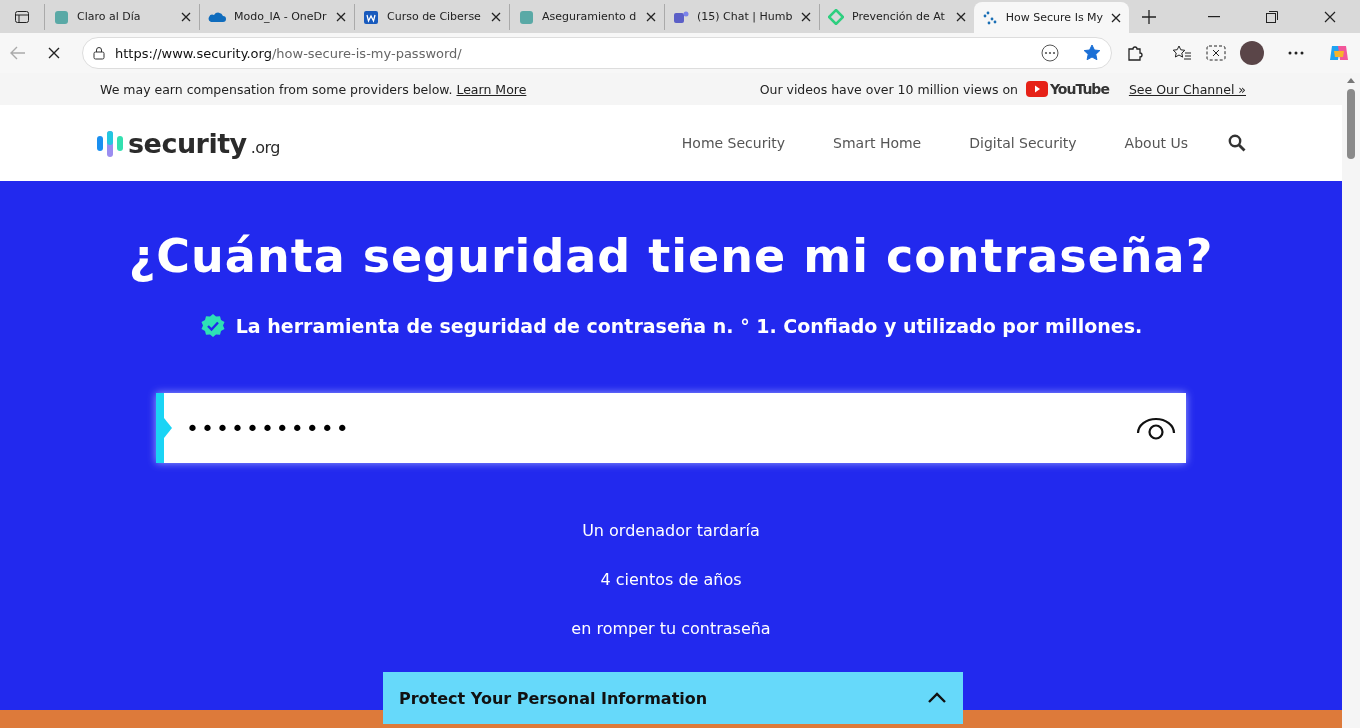 Image resolution: width=1360 pixels, height=728 pixels. What do you see at coordinates (586, 16) in the screenshot?
I see `browser-tab: Aseguramiento d` at bounding box center [586, 16].